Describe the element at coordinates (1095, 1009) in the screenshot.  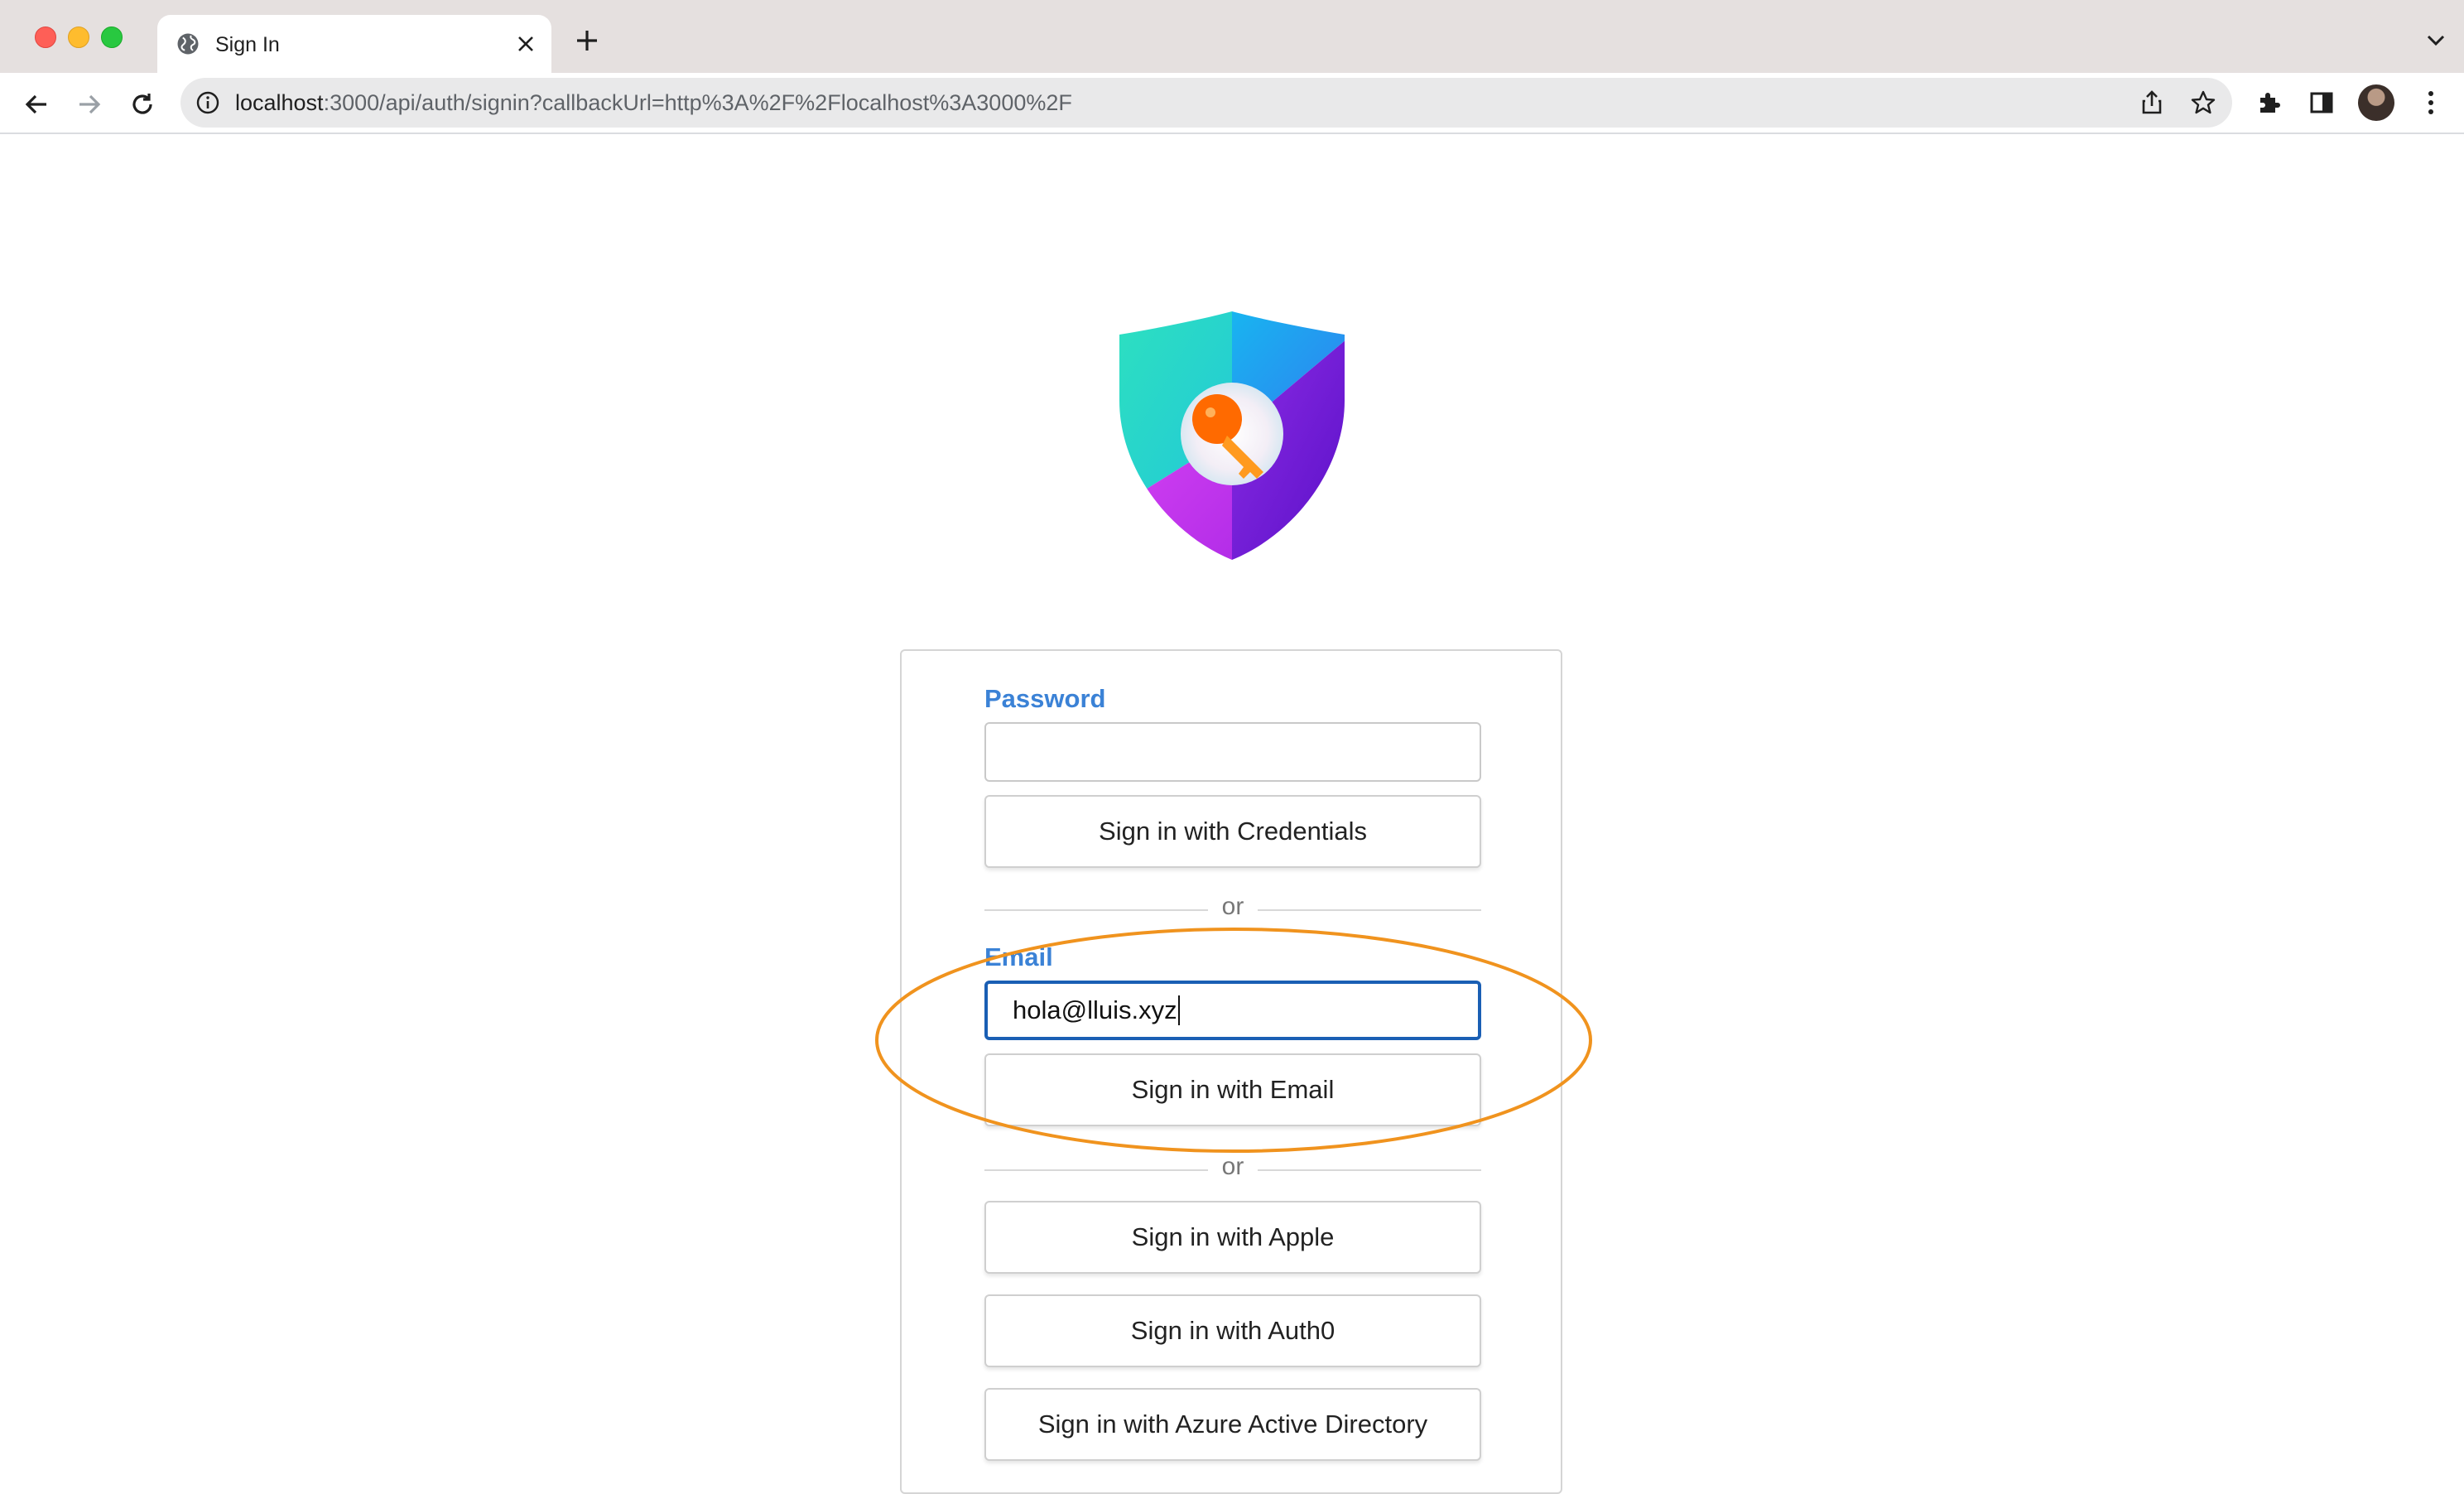
I see `email-value: hola@lluis.xyz` at that location.